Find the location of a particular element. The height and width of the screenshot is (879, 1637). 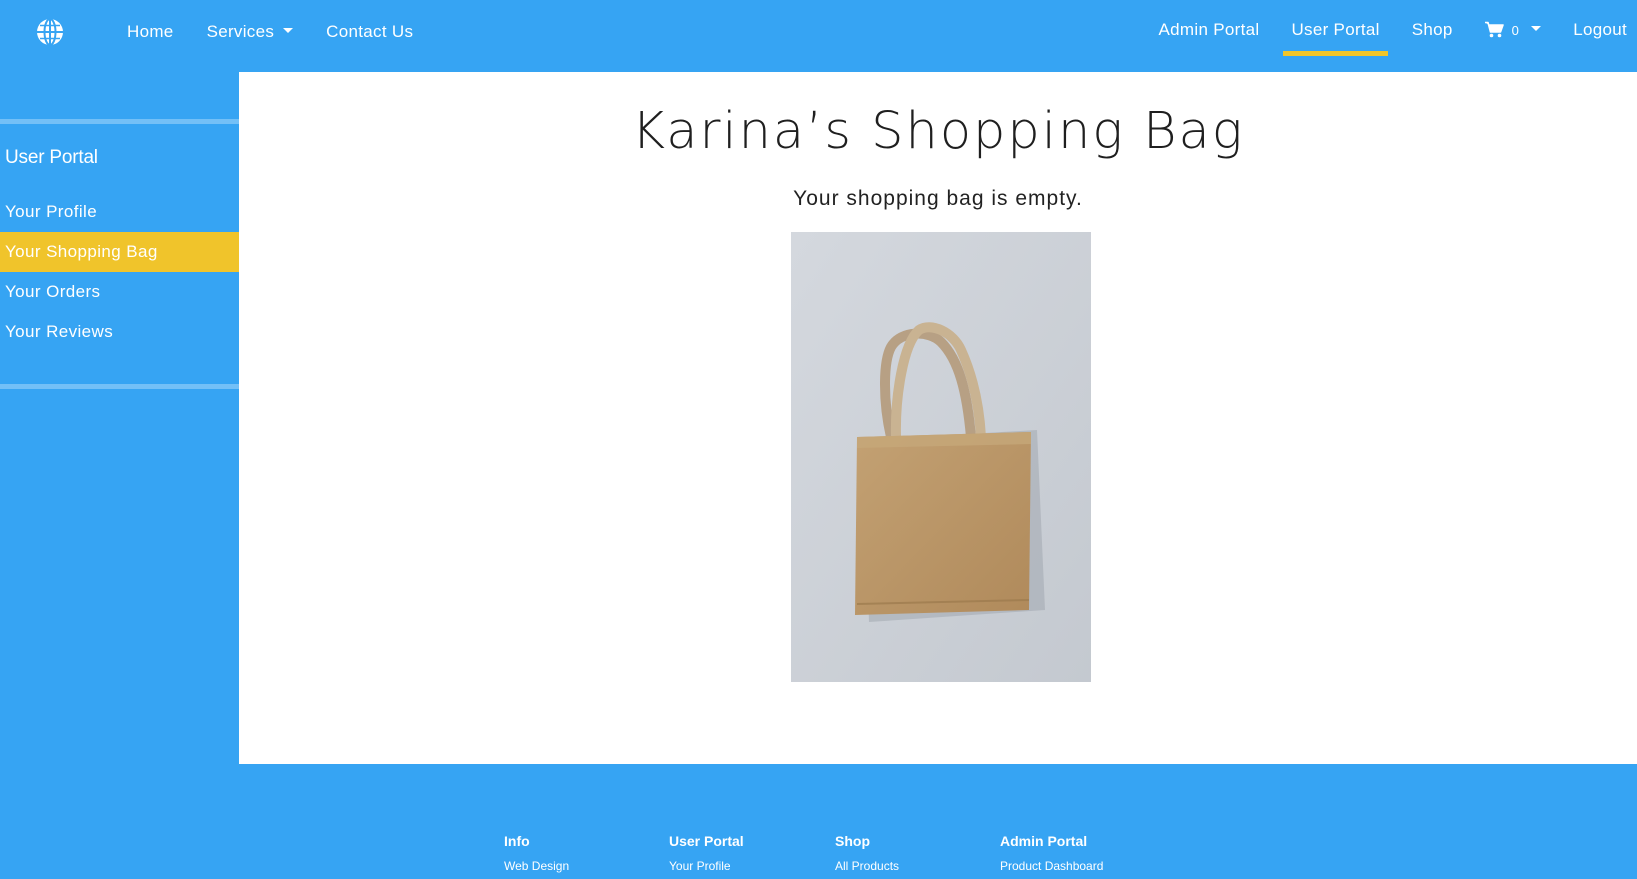

nav-shop: Shop is located at coordinates (1432, 28).